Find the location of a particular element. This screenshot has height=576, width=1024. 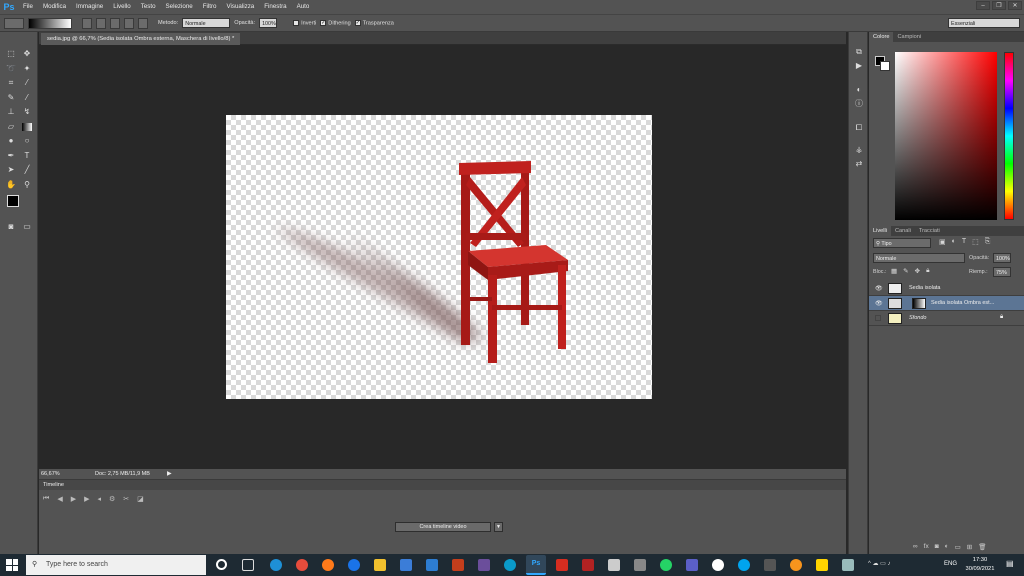

next-frame-icon: ▶ is located at coordinates (86, 499).